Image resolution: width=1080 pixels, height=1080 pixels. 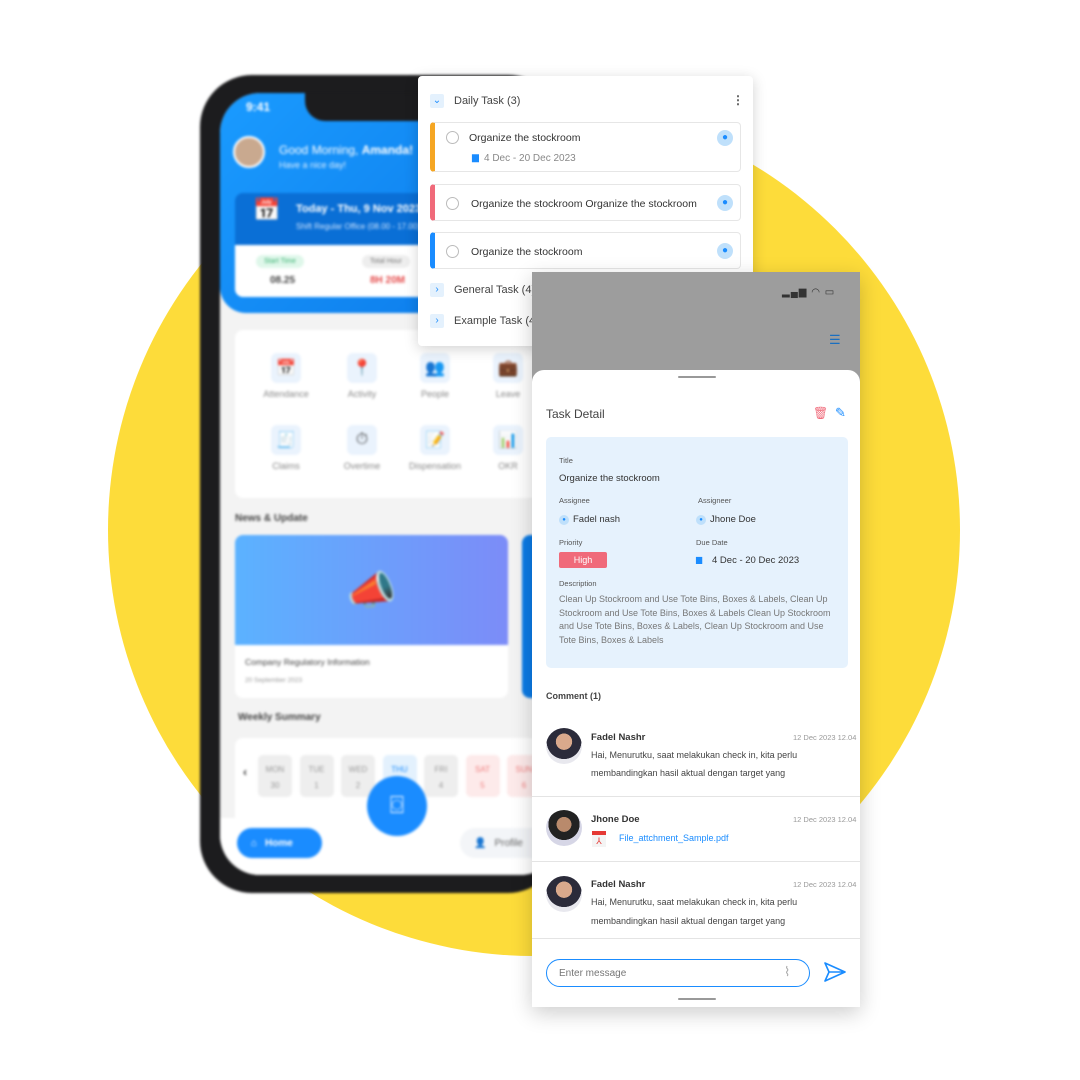 What do you see at coordinates (482, 769) in the screenshot?
I see `day-name: SAT` at bounding box center [482, 769].